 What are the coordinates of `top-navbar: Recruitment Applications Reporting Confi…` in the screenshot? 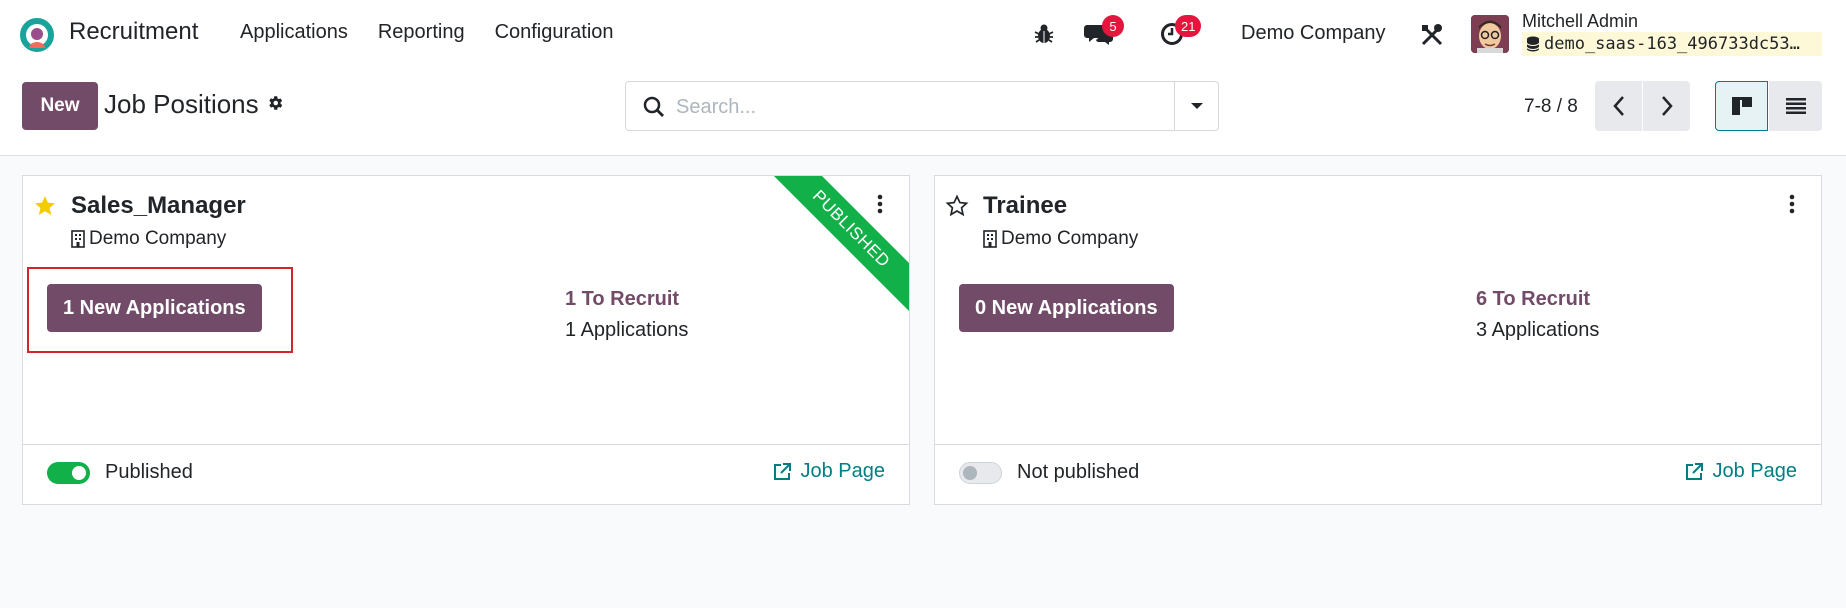 It's located at (923, 34).